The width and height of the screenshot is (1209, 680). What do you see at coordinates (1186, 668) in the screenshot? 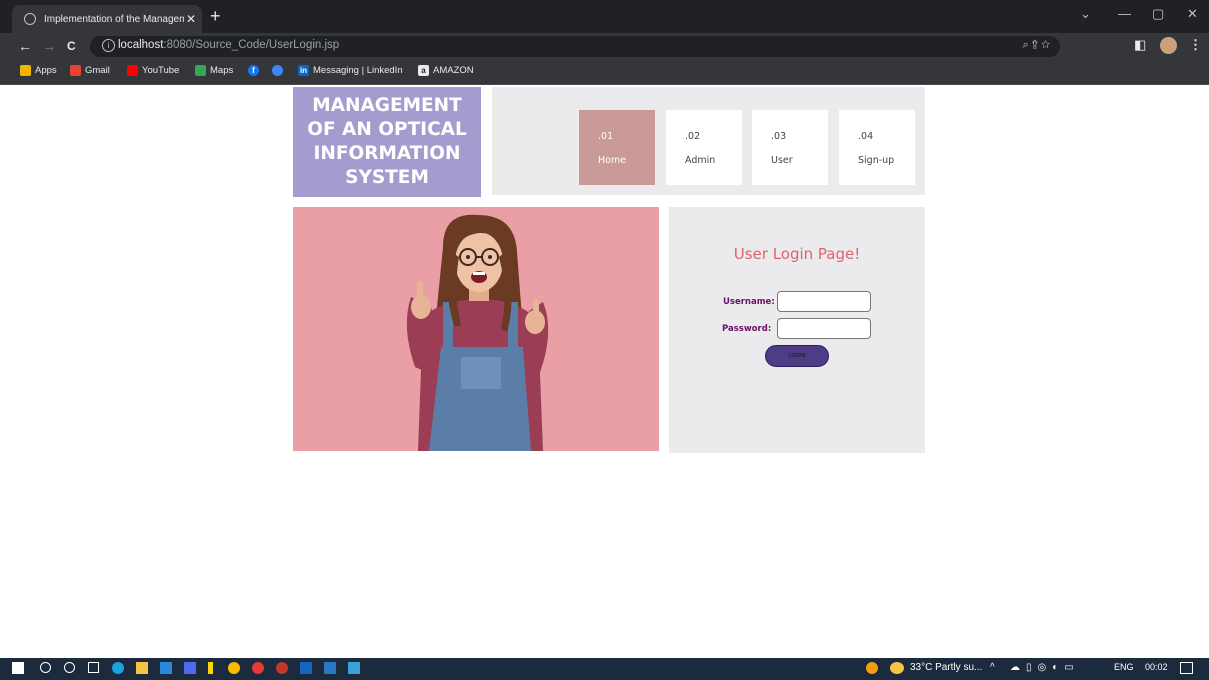
I see `notifications-icon` at bounding box center [1186, 668].